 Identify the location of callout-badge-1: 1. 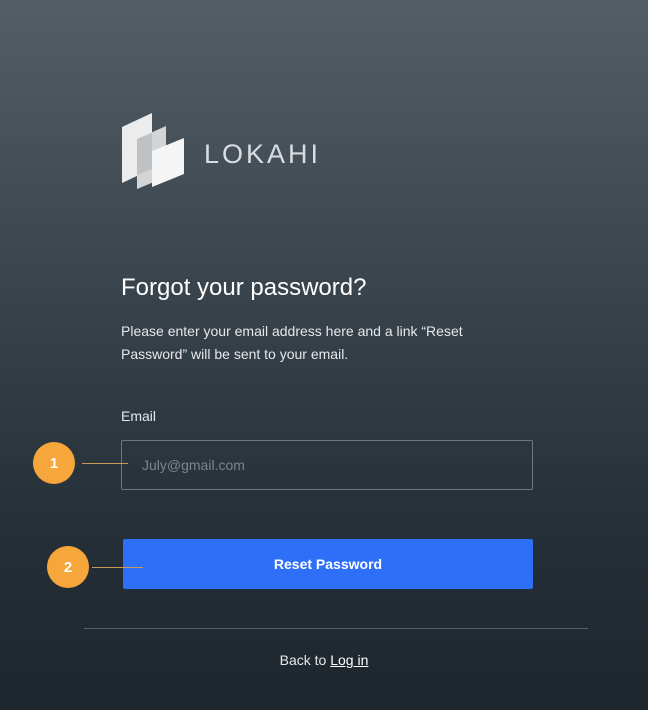
(54, 463).